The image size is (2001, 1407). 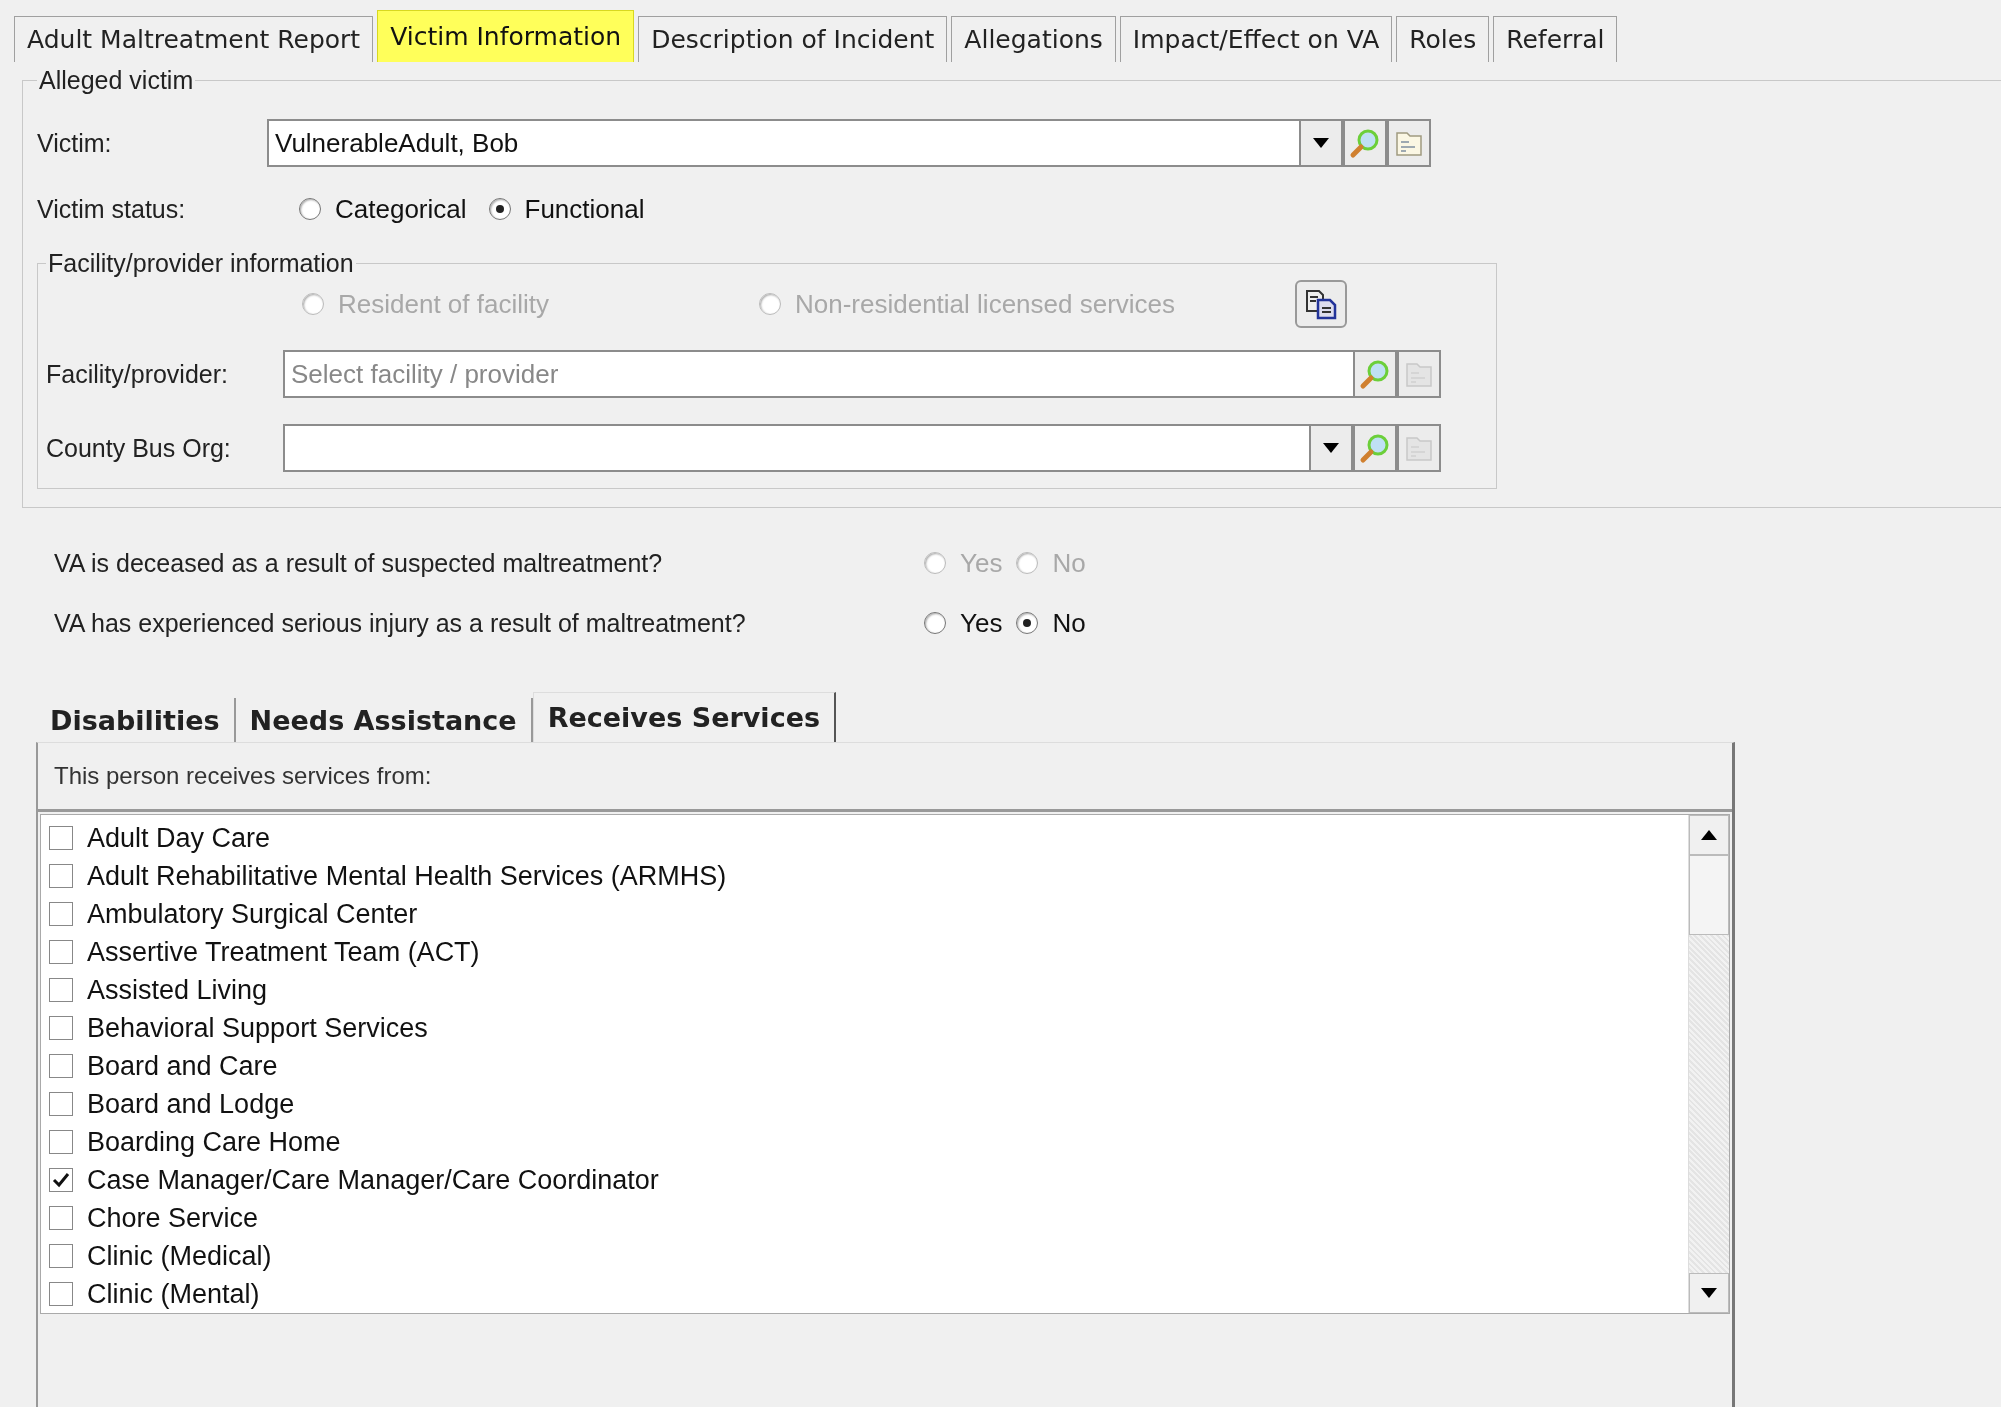 I want to click on checkbox-item: Boarding Care Home, so click(x=864, y=1142).